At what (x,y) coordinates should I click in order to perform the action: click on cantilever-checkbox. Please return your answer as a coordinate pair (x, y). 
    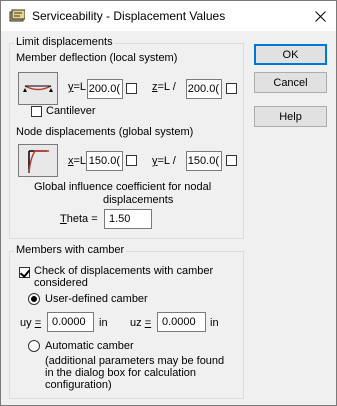
    Looking at the image, I should click on (36, 111).